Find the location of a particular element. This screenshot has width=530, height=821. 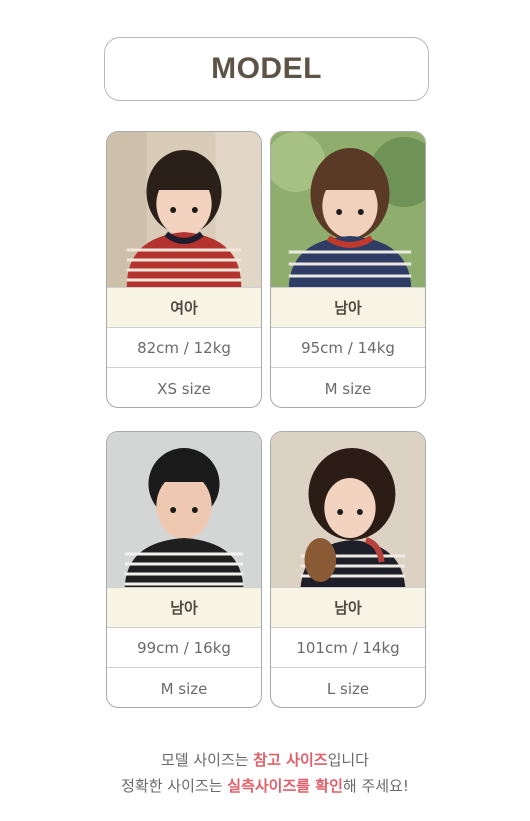

model-size: L size is located at coordinates (348, 687).